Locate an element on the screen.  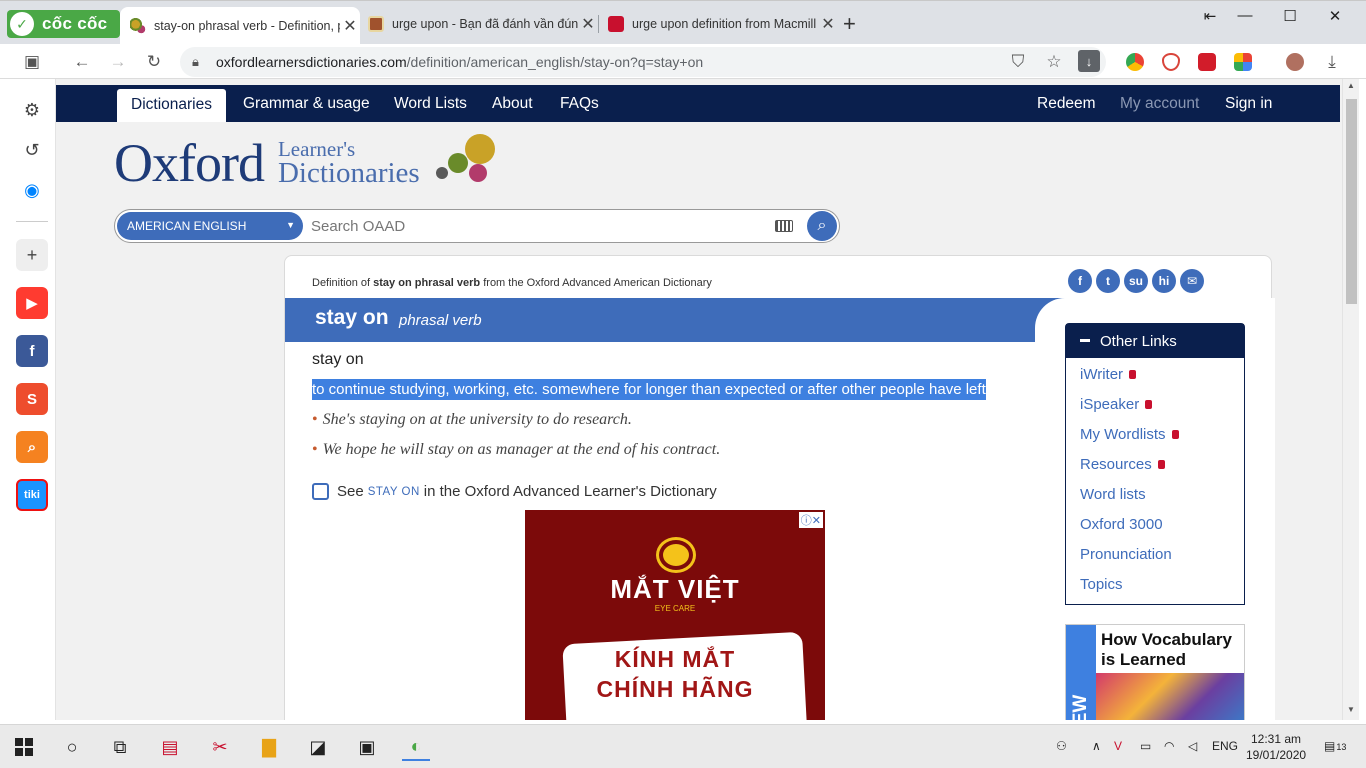
other-links-header: Other Links is located at coordinates (1155, 341).